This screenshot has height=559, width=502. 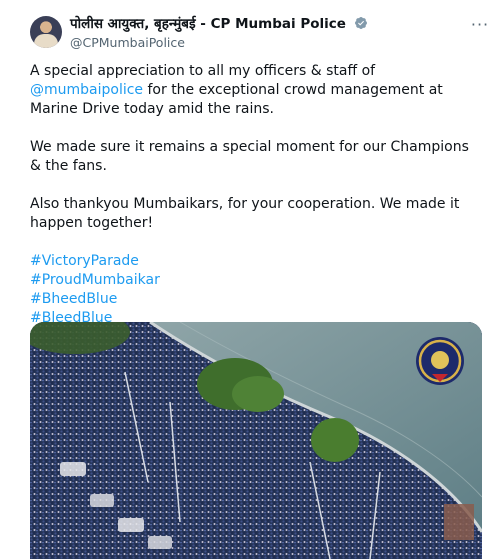 What do you see at coordinates (256, 261) in the screenshot?
I see `hashtag-victory-parade: #VictoryParade` at bounding box center [256, 261].